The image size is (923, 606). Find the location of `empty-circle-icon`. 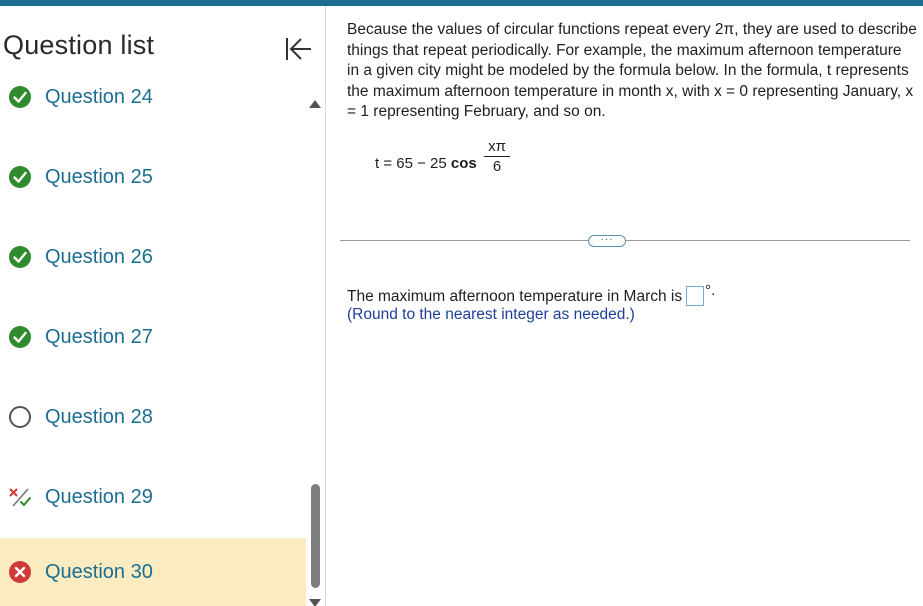

empty-circle-icon is located at coordinates (20, 417).